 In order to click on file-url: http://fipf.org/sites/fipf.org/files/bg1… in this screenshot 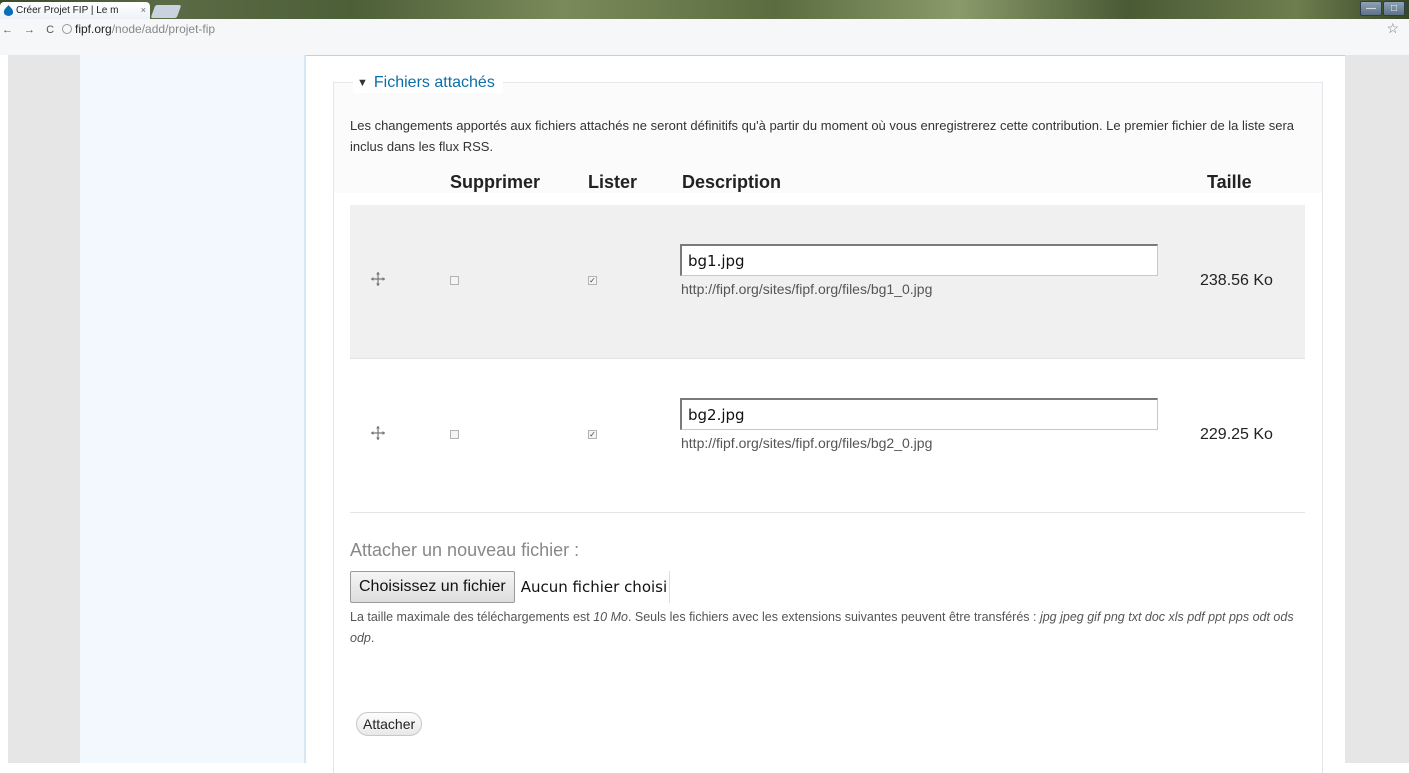, I will do `click(807, 289)`.